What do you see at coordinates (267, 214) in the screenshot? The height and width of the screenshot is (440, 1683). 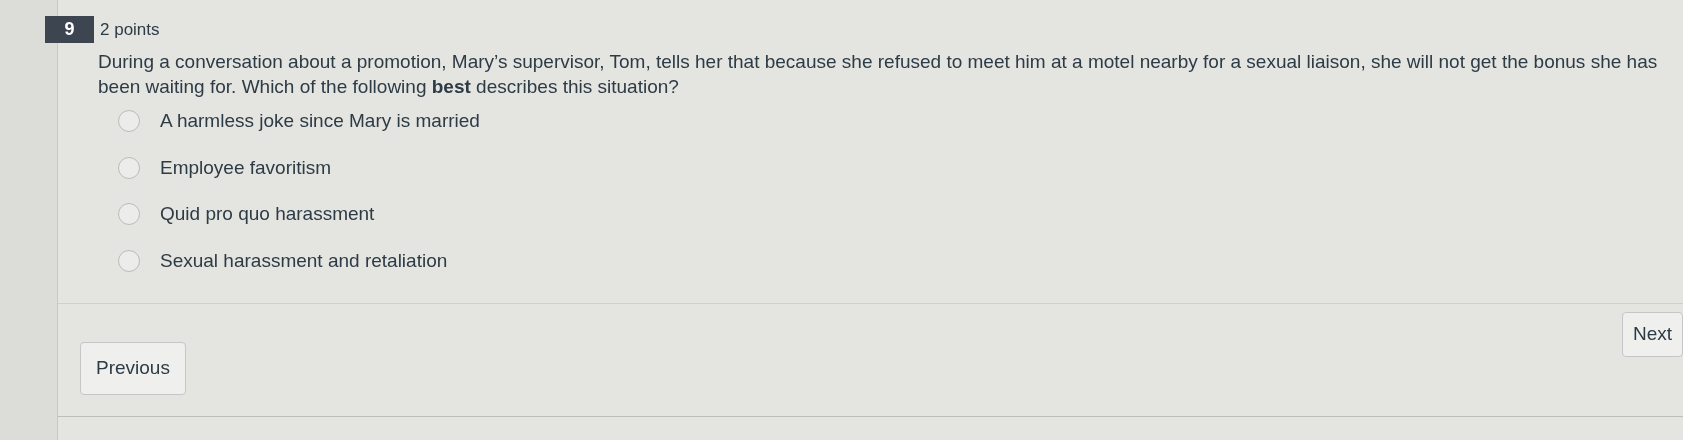 I see `option-label: Quid pro quo harassment` at bounding box center [267, 214].